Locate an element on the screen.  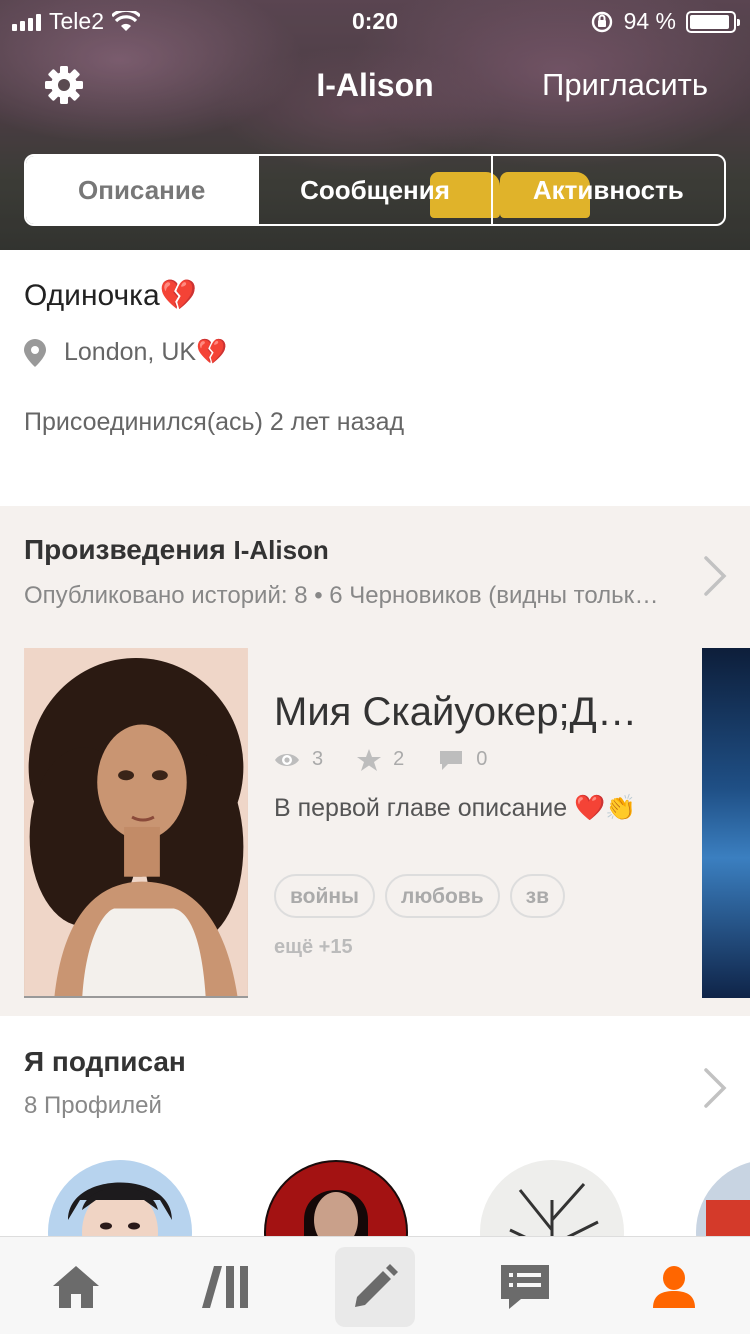
tab-profile is located at coordinates (674, 1287).